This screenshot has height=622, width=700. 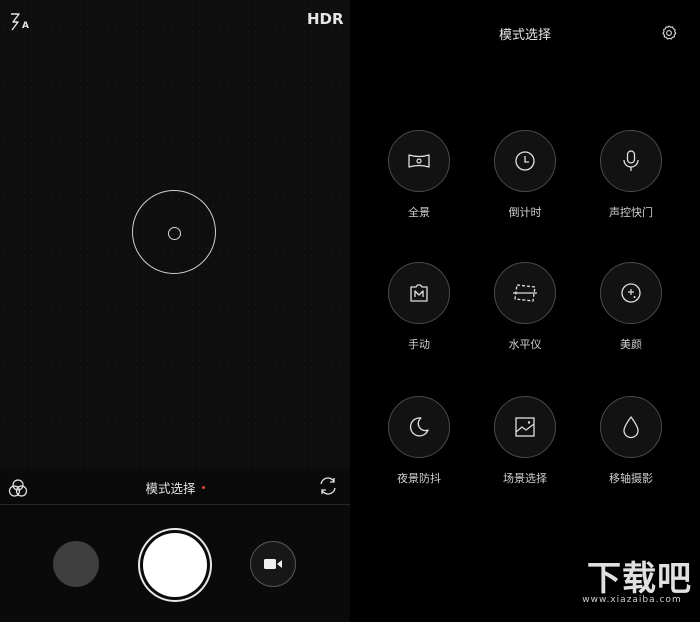 I want to click on mode-select-label: 模式选择, so click(x=170, y=488).